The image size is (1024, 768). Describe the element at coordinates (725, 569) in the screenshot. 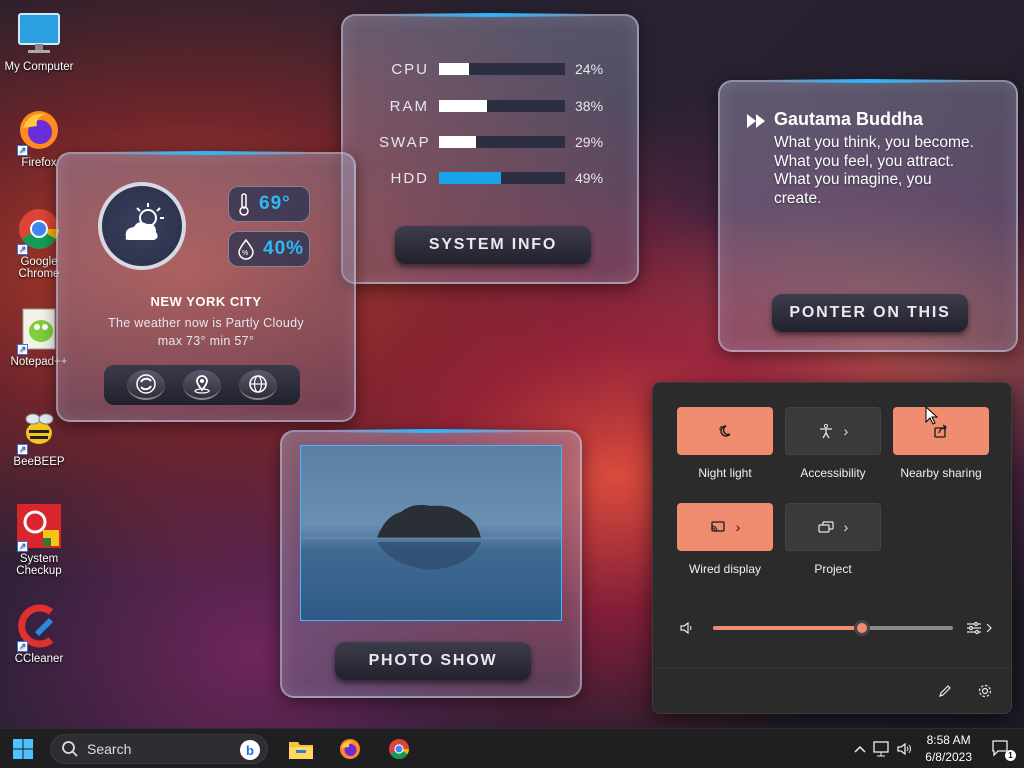

I see `wired-display-label: Wired display` at that location.